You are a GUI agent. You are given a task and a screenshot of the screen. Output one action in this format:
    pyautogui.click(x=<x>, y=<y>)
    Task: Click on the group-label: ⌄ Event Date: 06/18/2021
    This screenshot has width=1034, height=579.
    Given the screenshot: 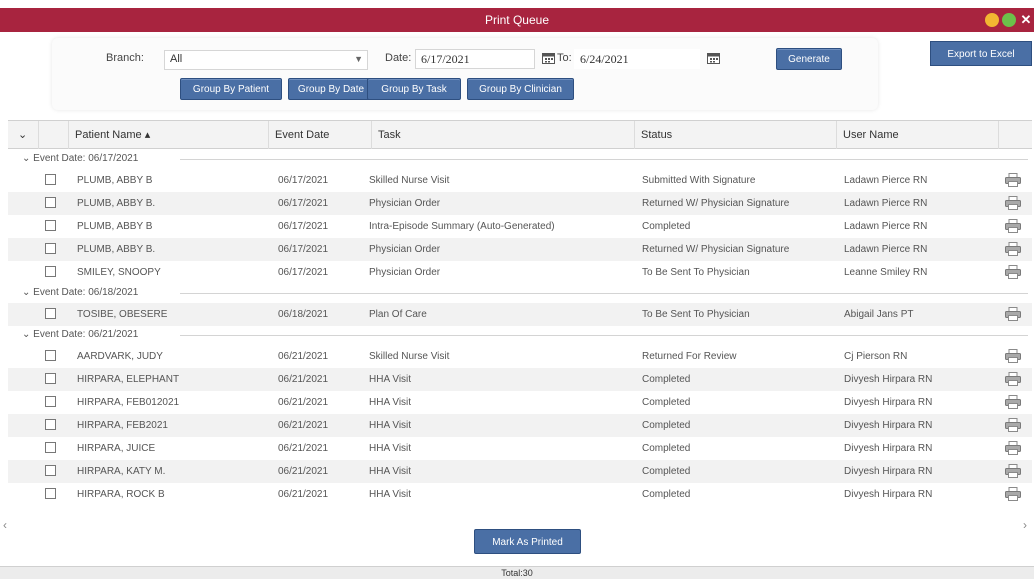 What is the action you would take?
    pyautogui.click(x=80, y=292)
    